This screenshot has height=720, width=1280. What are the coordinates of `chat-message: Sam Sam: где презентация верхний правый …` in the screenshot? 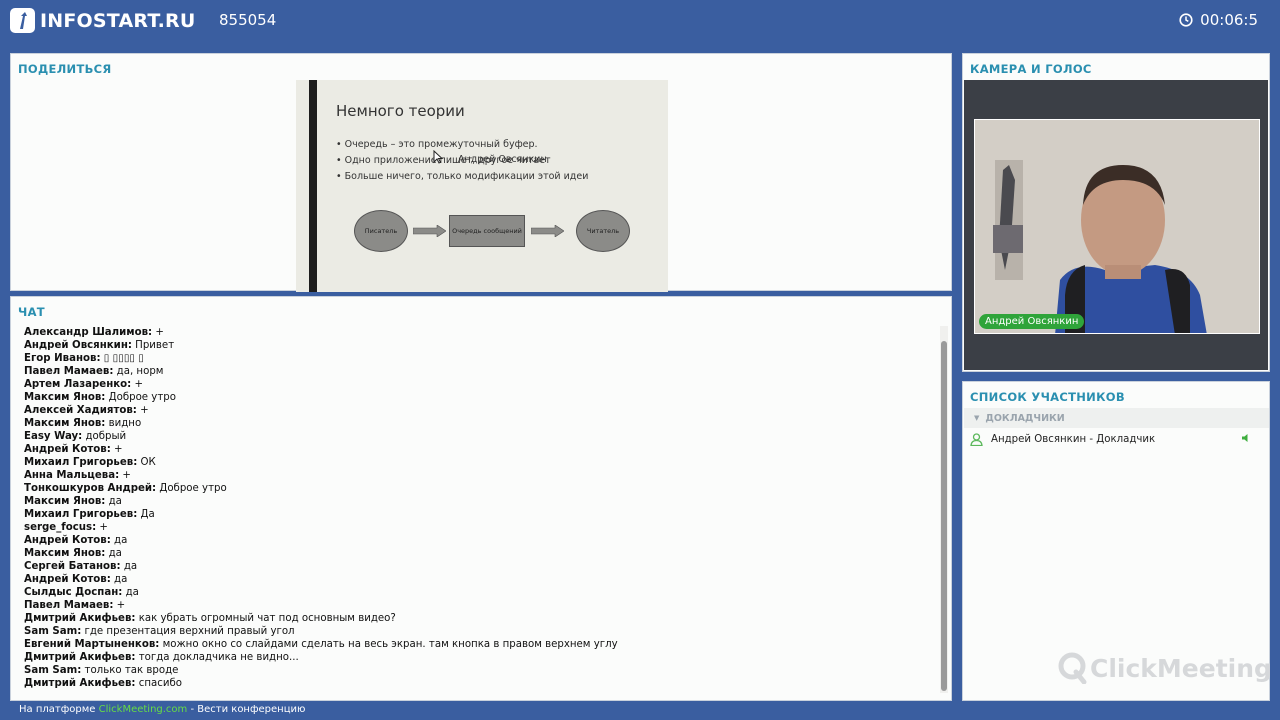 It's located at (481, 631).